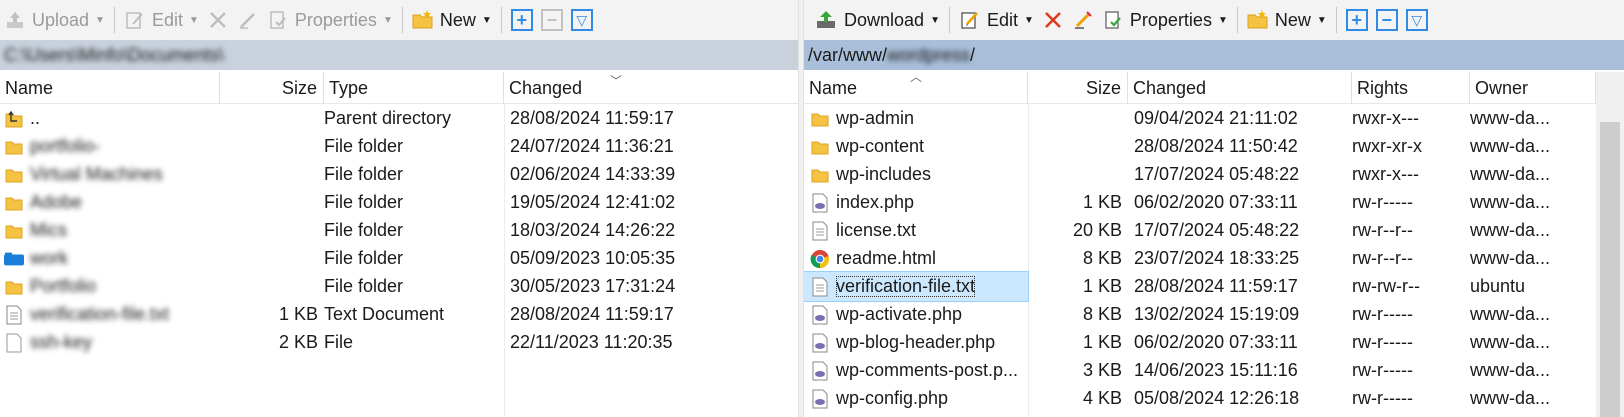 The image size is (1624, 417). What do you see at coordinates (1356, 20) in the screenshot?
I see `remote-select-all-icon: +` at bounding box center [1356, 20].